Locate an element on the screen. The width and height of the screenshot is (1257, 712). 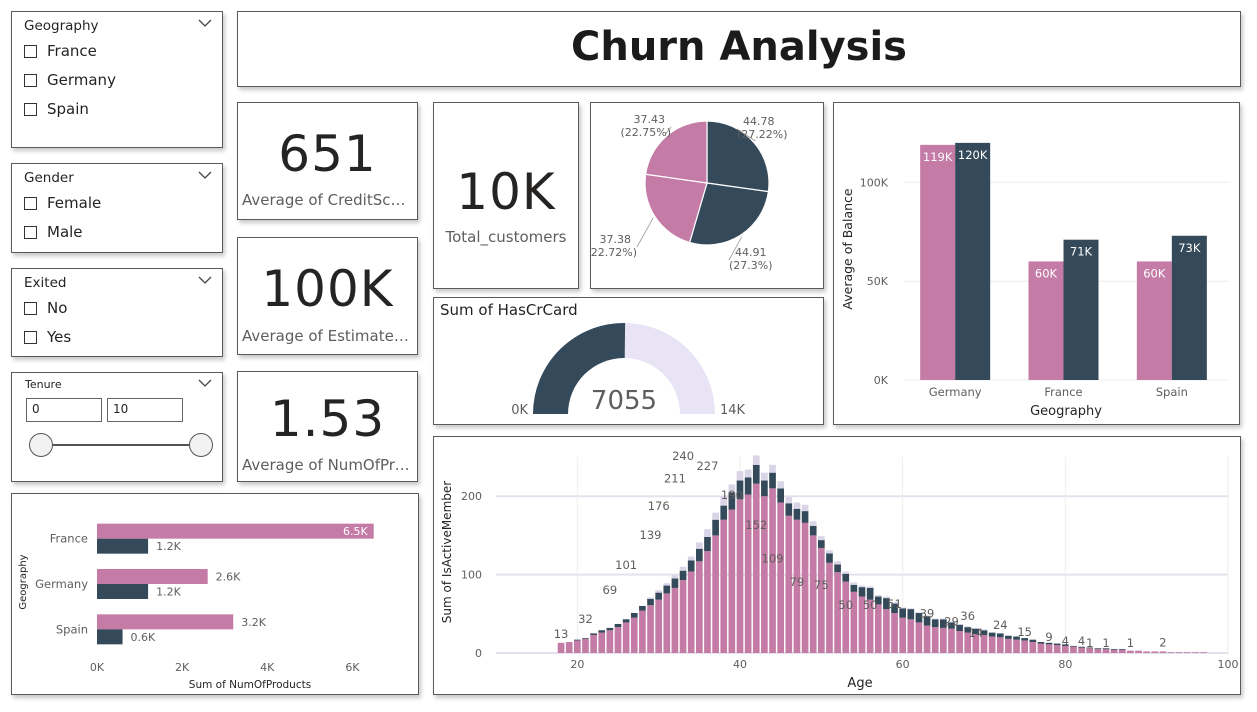
bar-value-label: 119K is located at coordinates (938, 157).